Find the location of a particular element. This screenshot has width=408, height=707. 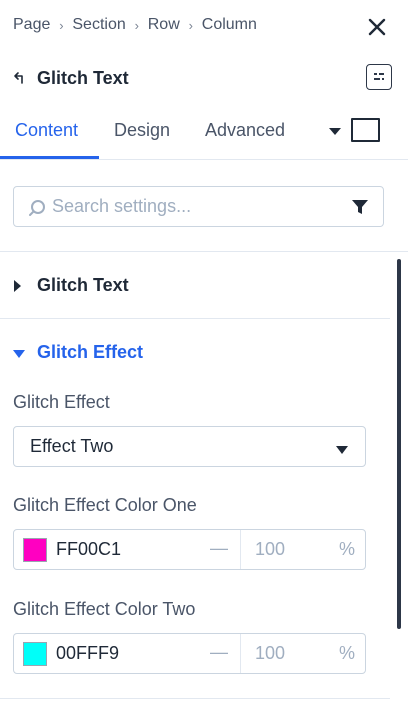

search-box is located at coordinates (198, 206).